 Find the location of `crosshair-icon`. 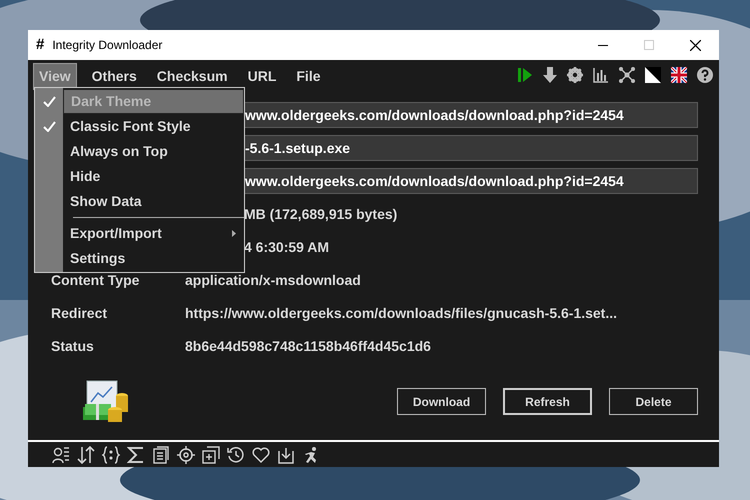

crosshair-icon is located at coordinates (186, 455).